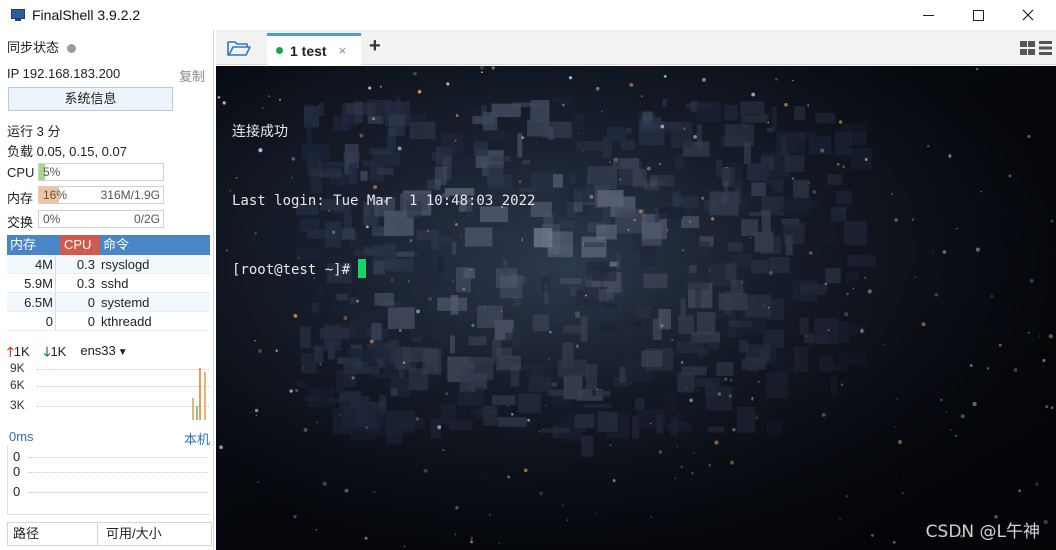 The width and height of the screenshot is (1056, 550). Describe the element at coordinates (33, 245) in the screenshot. I see `sort-by-memory-header: 内存` at that location.